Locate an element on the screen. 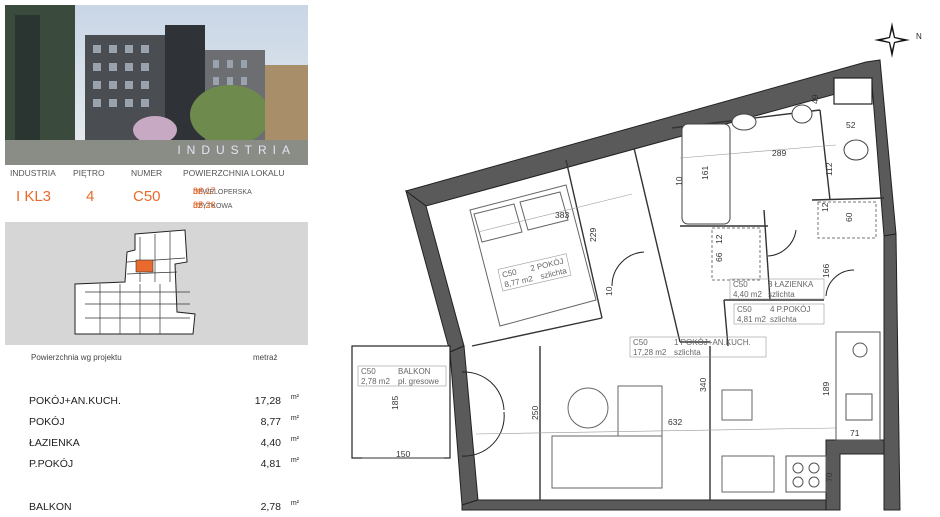  toilet is located at coordinates (856, 150).